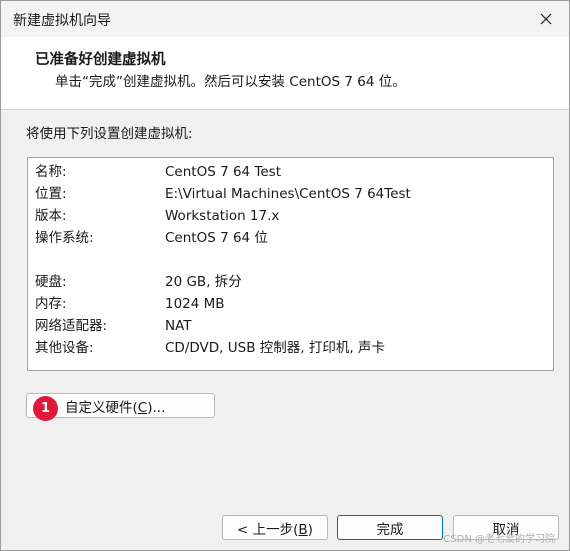 The height and width of the screenshot is (551, 570). What do you see at coordinates (64, 238) in the screenshot?
I see `setting-label: 操作系统:` at bounding box center [64, 238].